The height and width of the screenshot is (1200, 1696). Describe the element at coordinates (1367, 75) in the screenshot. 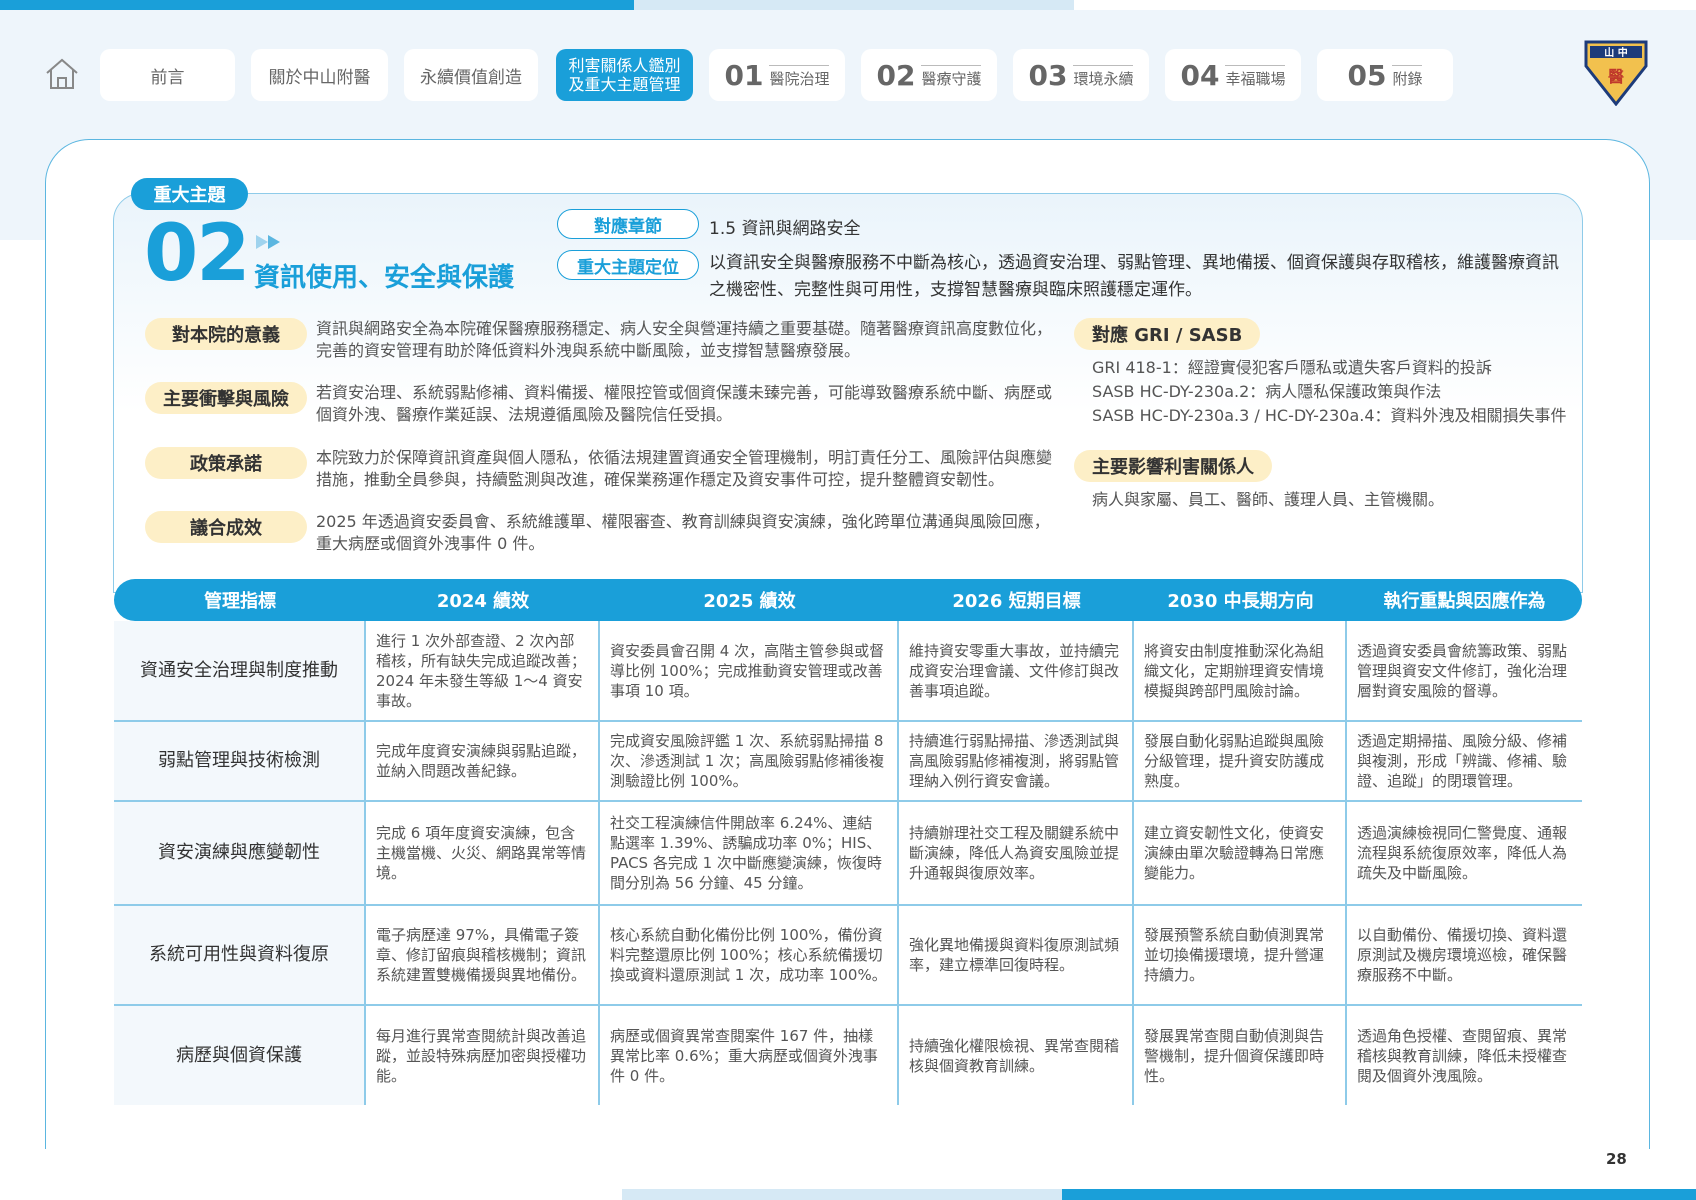

I see `nav-tab-number: 05` at that location.